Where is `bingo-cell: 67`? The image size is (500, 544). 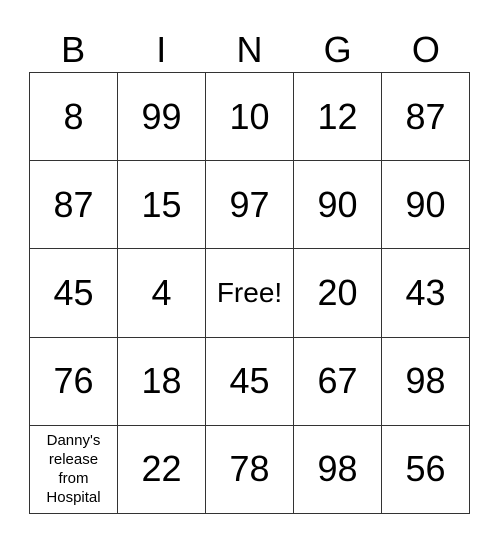 bingo-cell: 67 is located at coordinates (338, 381).